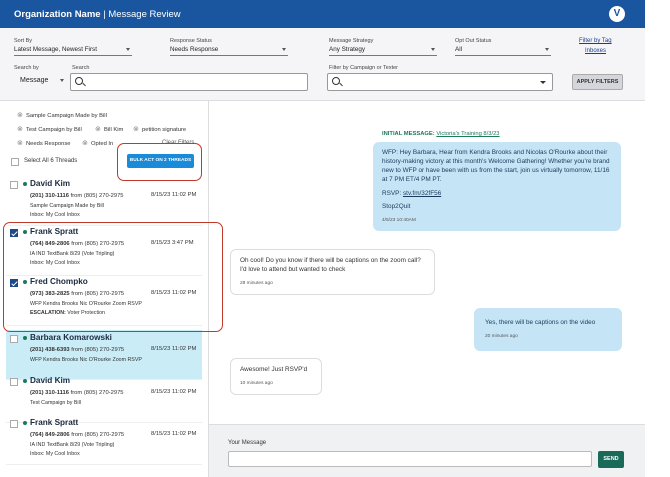 The height and width of the screenshot is (477, 670). Describe the element at coordinates (595, 41) in the screenshot. I see `filter-by-tag-link: Filter by Tag` at that location.